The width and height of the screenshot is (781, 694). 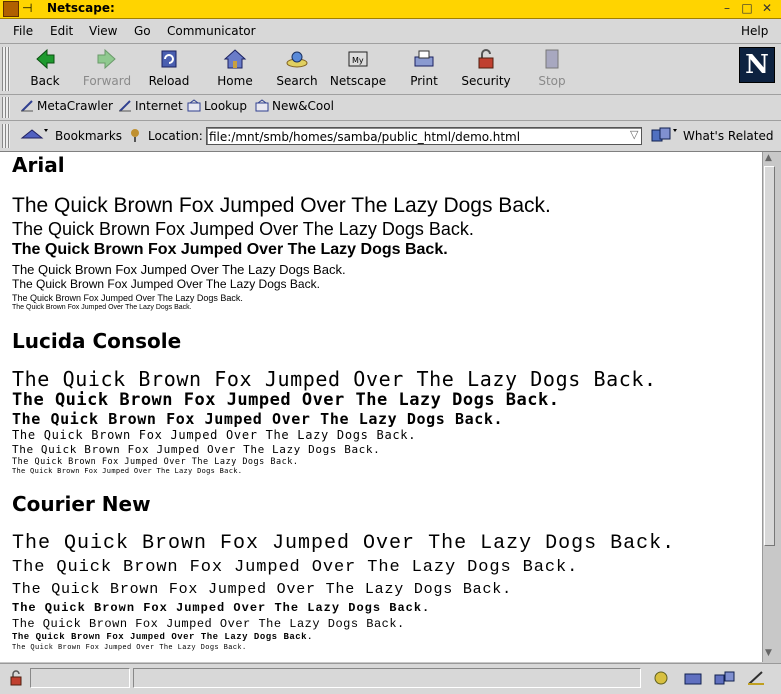 What do you see at coordinates (6, 69) in the screenshot?
I see `toolbar-grip` at bounding box center [6, 69].